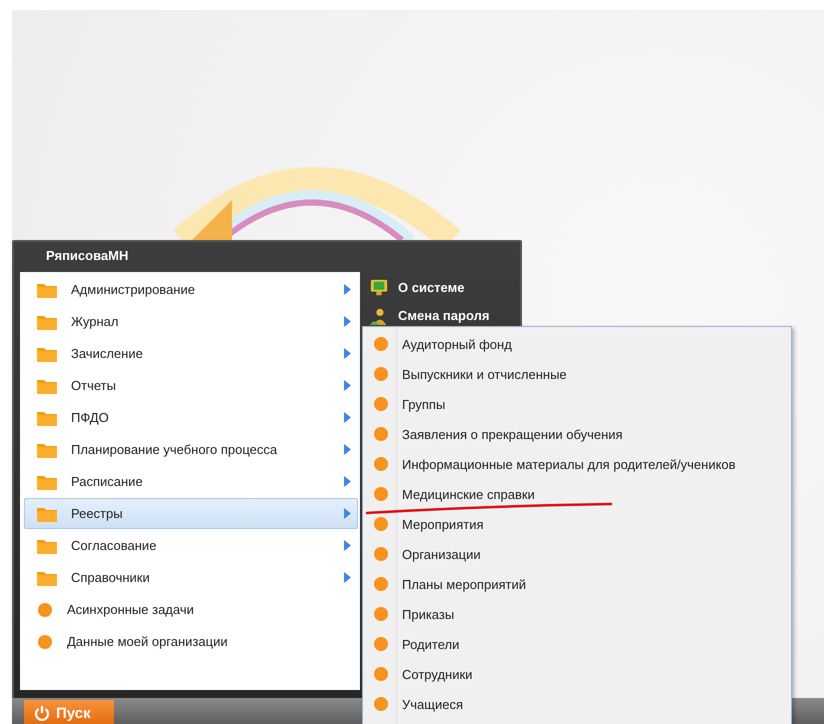 Image resolution: width=824 pixels, height=724 pixels. What do you see at coordinates (577, 674) in the screenshot?
I see `submenu-item: Сотрудники` at bounding box center [577, 674].